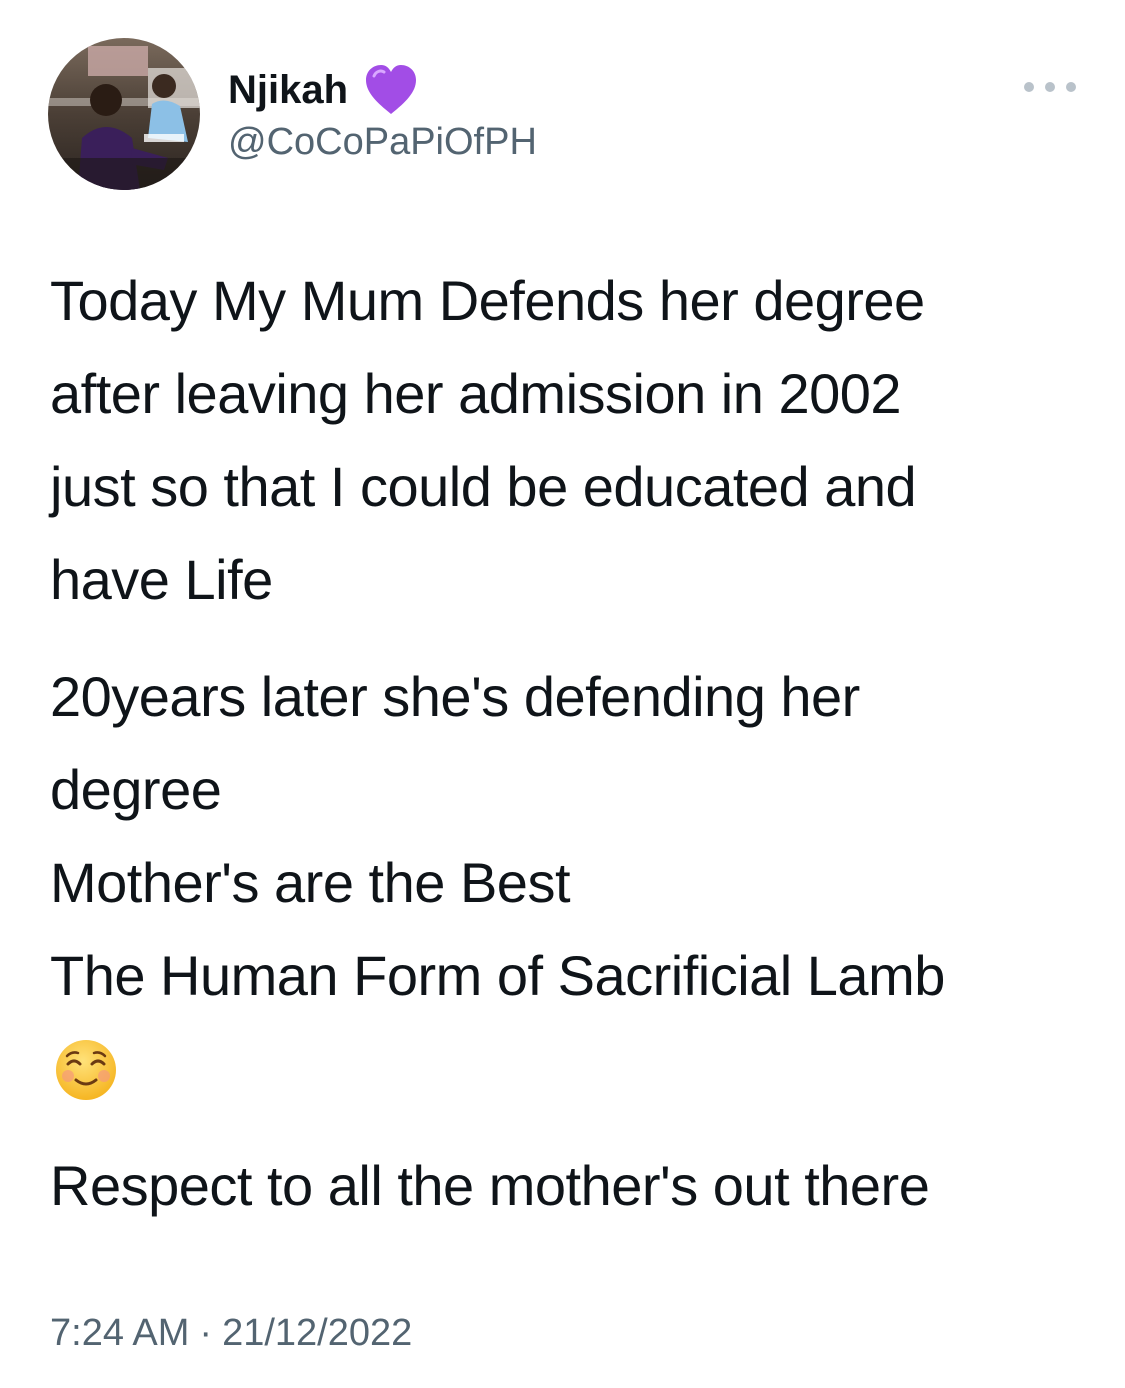 The height and width of the screenshot is (1388, 1125). What do you see at coordinates (483, 486) in the screenshot?
I see `tweet-line: just so that I could be educated and` at bounding box center [483, 486].